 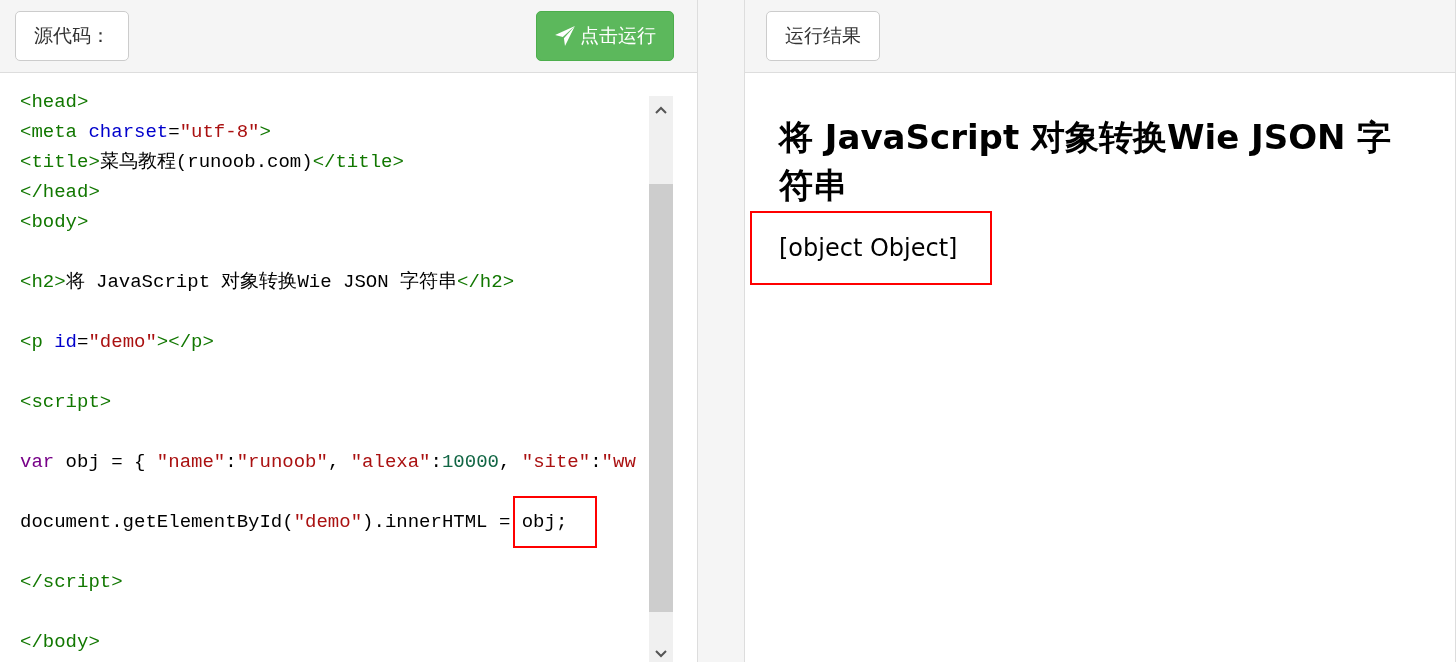 What do you see at coordinates (565, 36) in the screenshot?
I see `paper-plane-icon` at bounding box center [565, 36].